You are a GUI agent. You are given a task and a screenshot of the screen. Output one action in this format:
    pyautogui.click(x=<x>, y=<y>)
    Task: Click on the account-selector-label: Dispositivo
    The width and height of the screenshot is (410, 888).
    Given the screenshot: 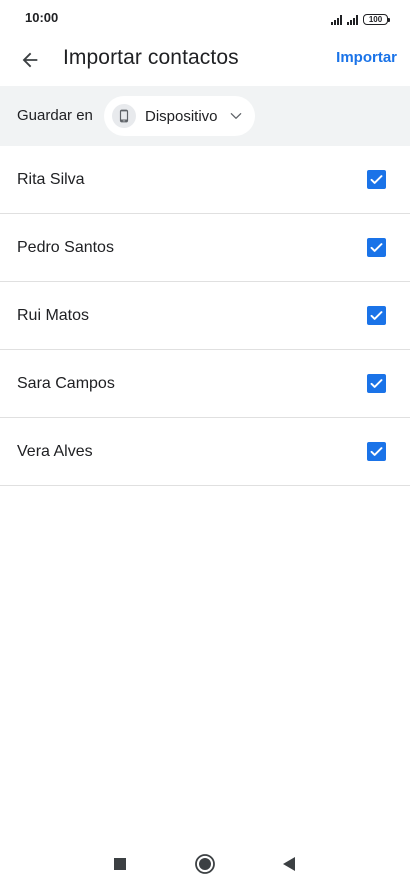 What is the action you would take?
    pyautogui.click(x=181, y=116)
    